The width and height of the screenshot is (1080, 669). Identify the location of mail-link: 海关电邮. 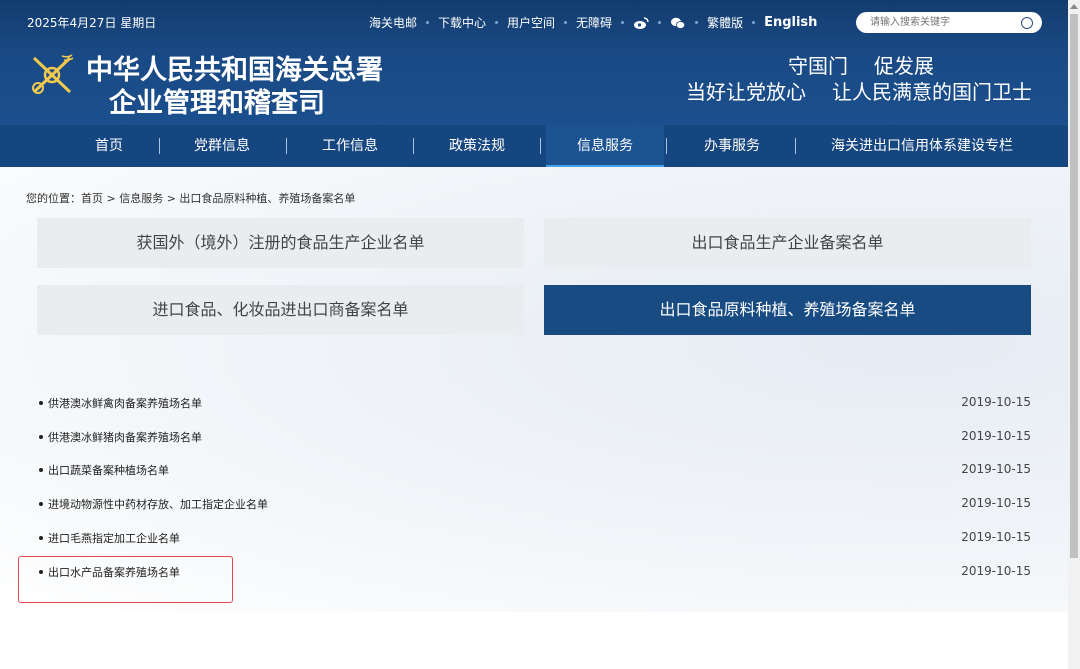
(393, 22).